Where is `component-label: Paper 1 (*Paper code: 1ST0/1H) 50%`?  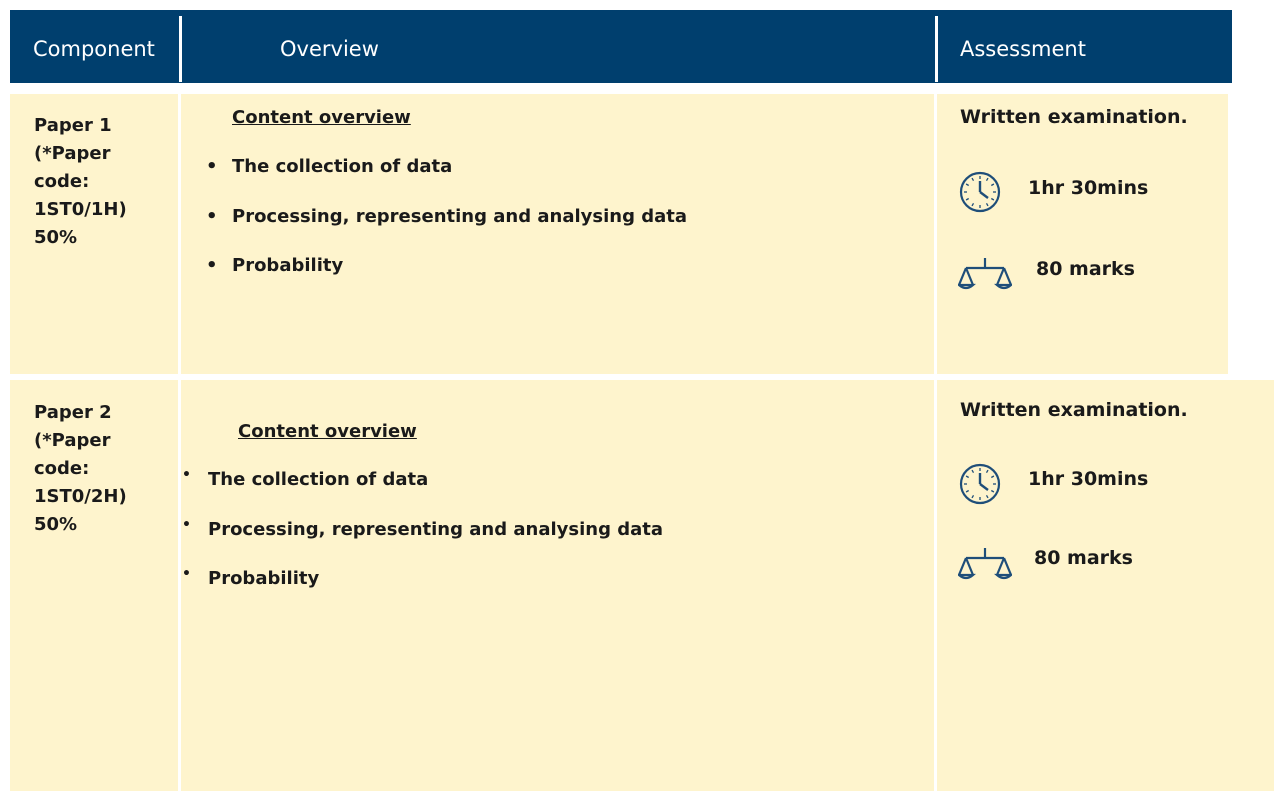 component-label: Paper 1 (*Paper code: 1ST0/1H) 50% is located at coordinates (80, 181).